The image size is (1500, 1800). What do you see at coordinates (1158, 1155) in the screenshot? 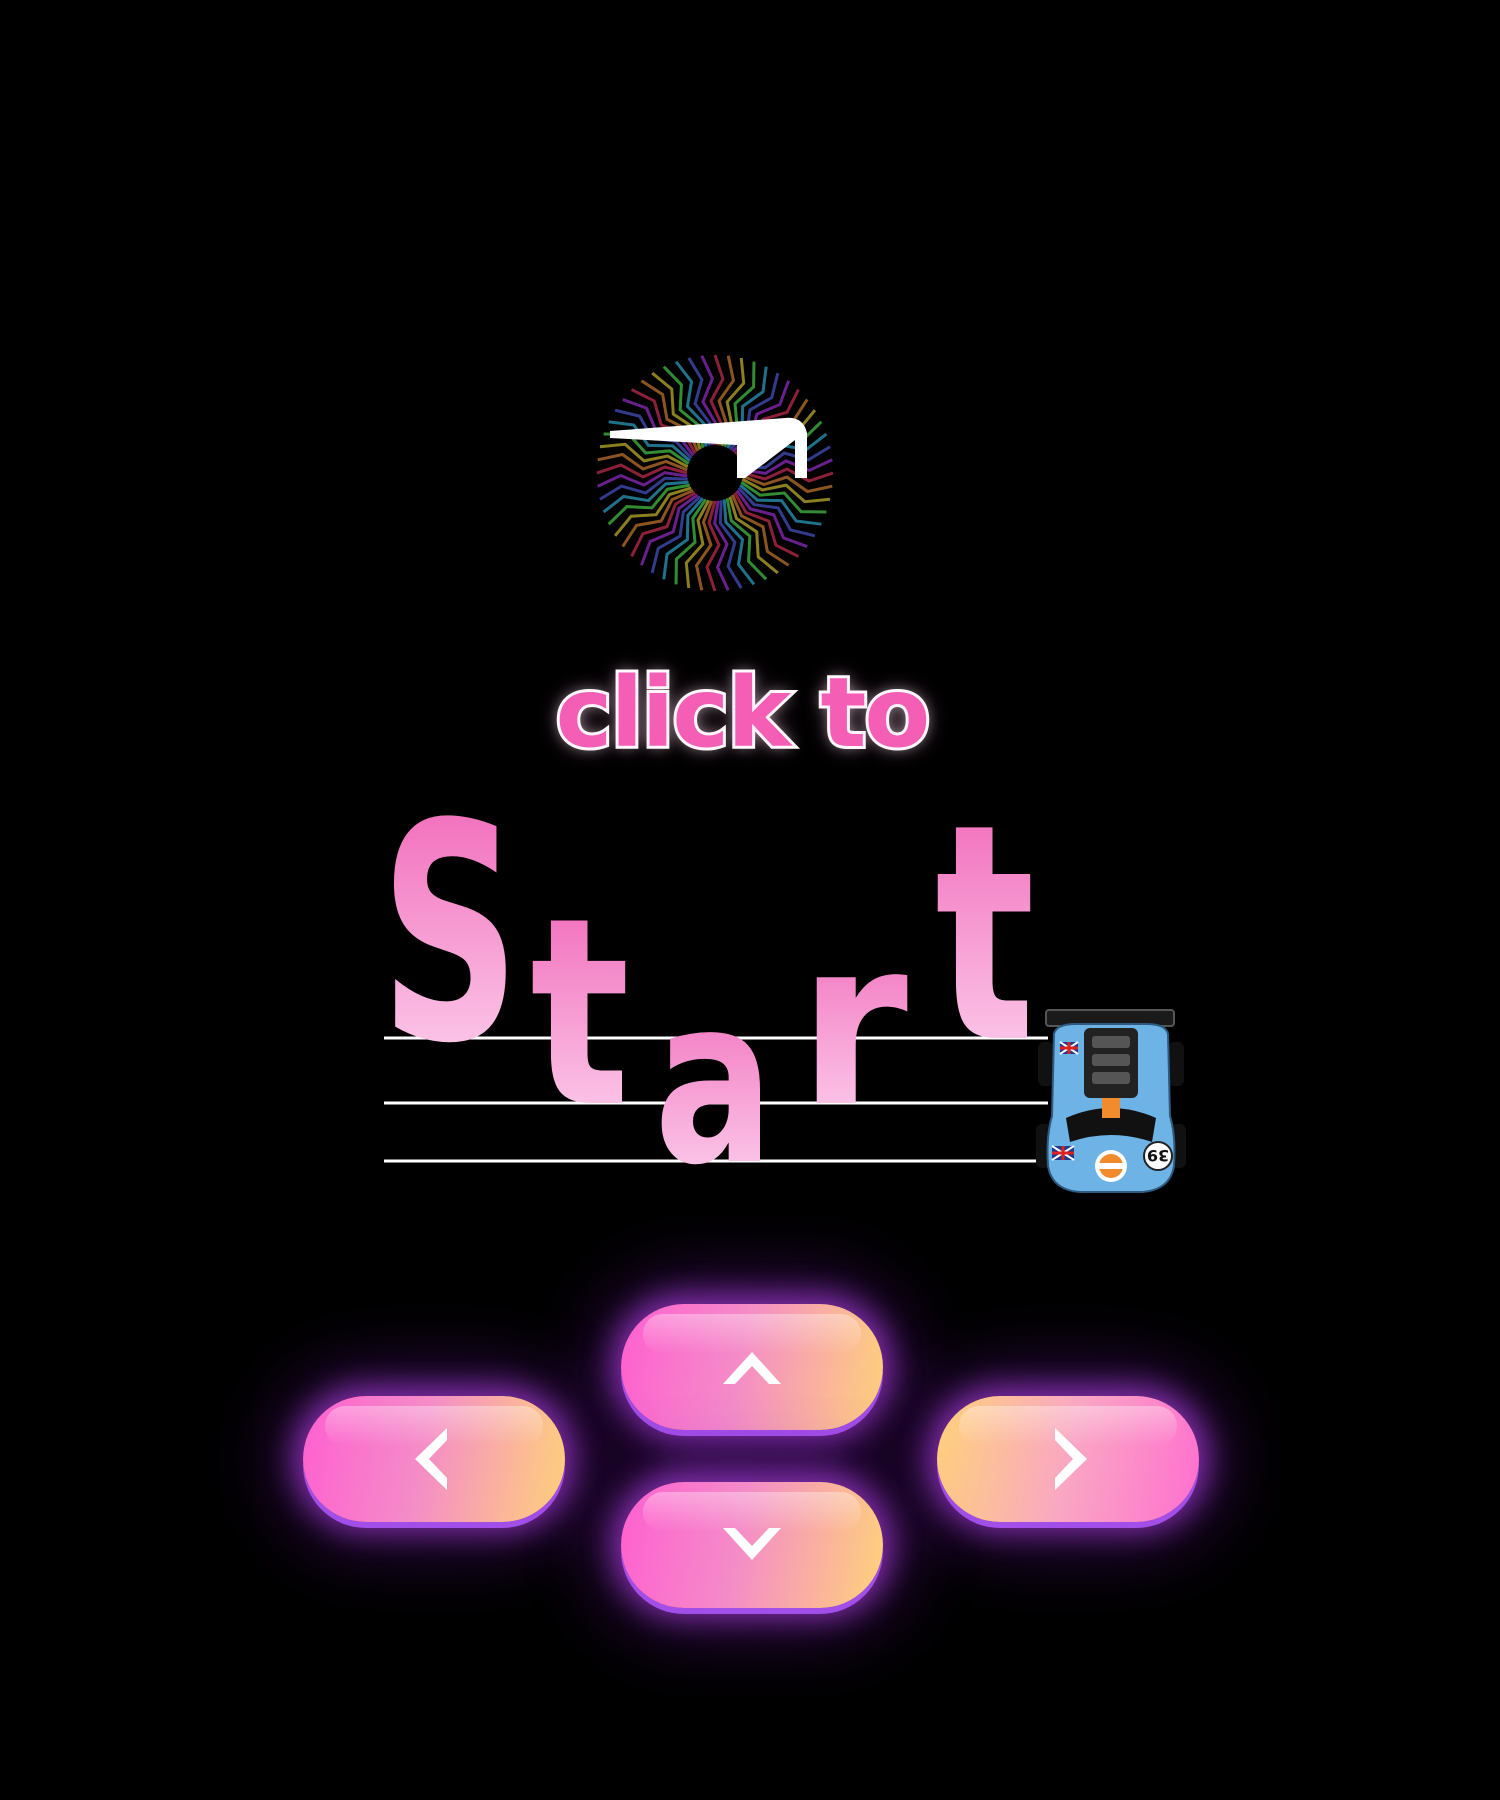
I see `car-number: 39` at bounding box center [1158, 1155].